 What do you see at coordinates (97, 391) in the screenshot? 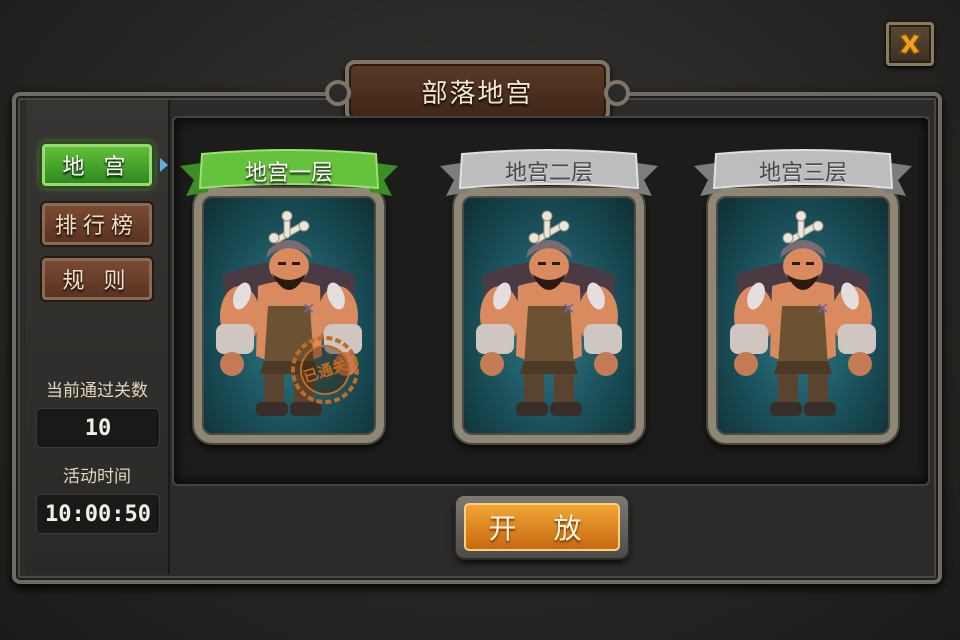
I see `passed-count-label: 当前通过关数` at bounding box center [97, 391].